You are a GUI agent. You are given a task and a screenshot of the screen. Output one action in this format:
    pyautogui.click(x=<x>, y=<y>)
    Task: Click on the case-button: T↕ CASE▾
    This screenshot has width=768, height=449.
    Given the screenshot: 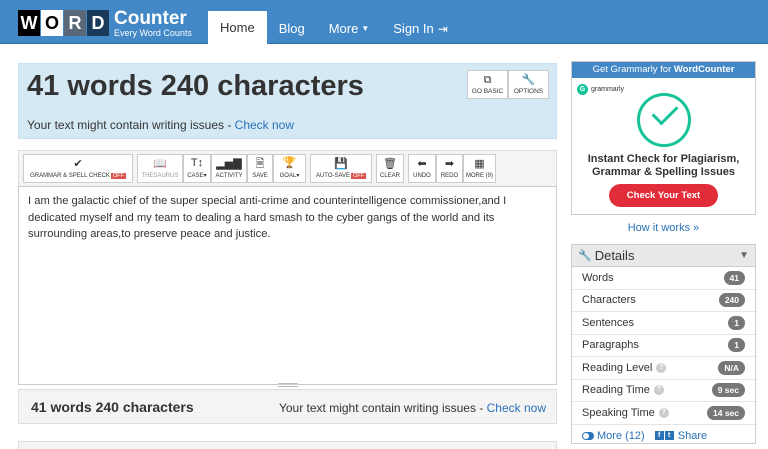 What is the action you would take?
    pyautogui.click(x=197, y=168)
    